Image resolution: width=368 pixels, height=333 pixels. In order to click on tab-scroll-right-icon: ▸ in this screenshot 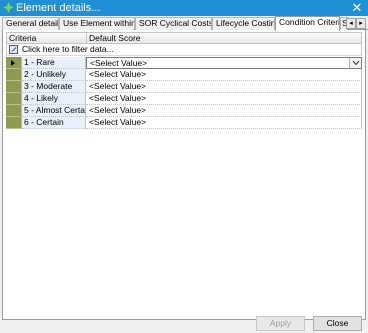, I will do `click(361, 23)`.